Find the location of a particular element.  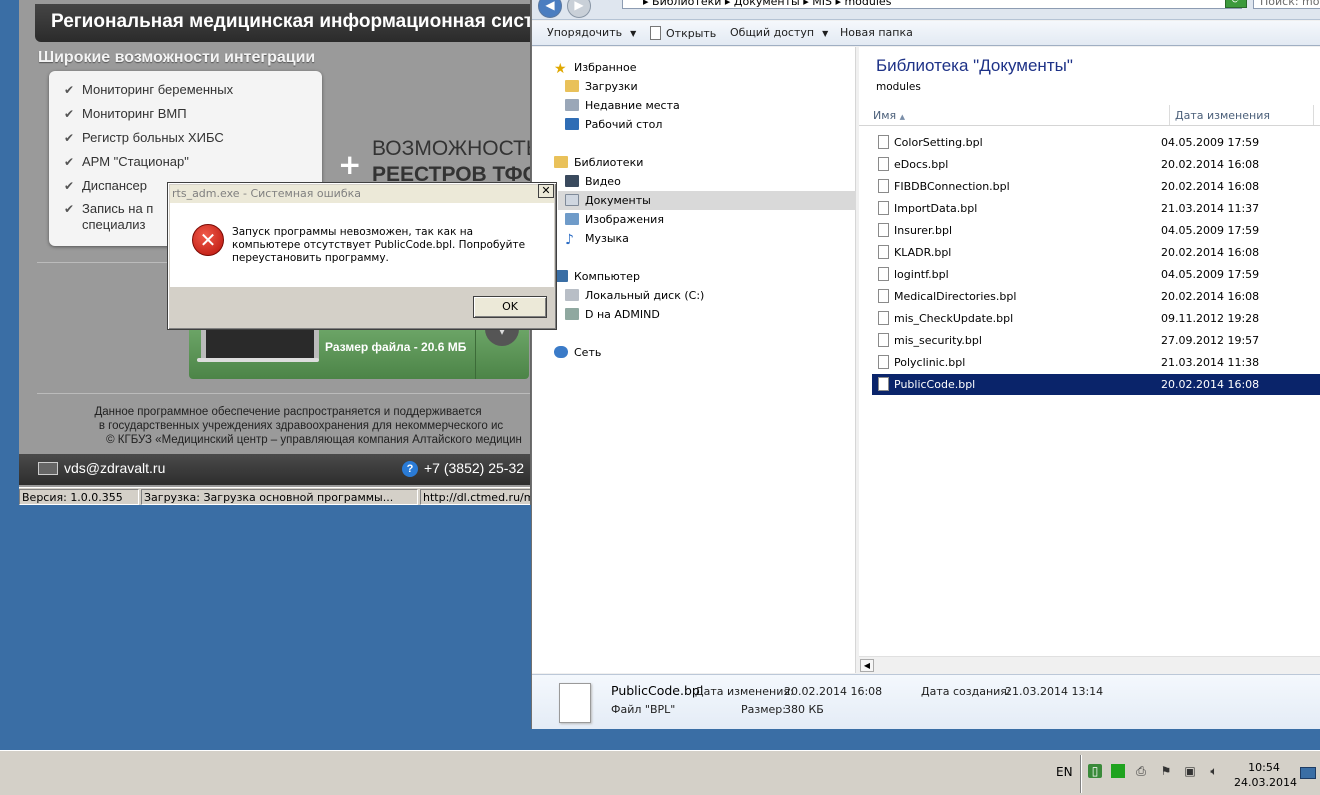

flag-icon: ⚑ is located at coordinates (1166, 771).